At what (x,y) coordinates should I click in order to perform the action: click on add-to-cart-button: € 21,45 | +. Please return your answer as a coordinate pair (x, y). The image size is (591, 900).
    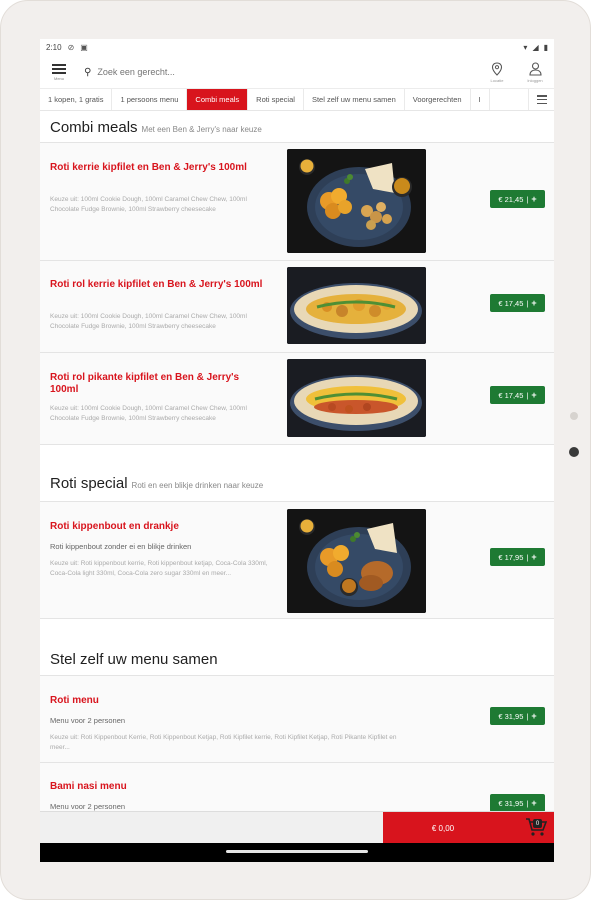
    Looking at the image, I should click on (517, 199).